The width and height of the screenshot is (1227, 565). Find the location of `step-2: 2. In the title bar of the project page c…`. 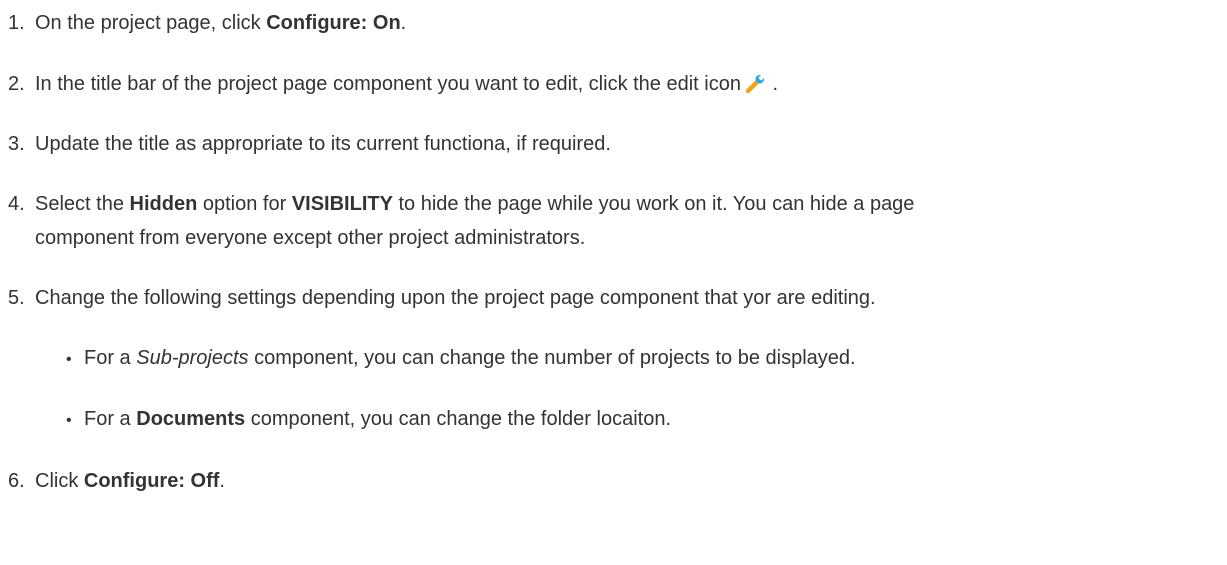

step-2: 2. In the title bar of the project page c… is located at coordinates (613, 84).